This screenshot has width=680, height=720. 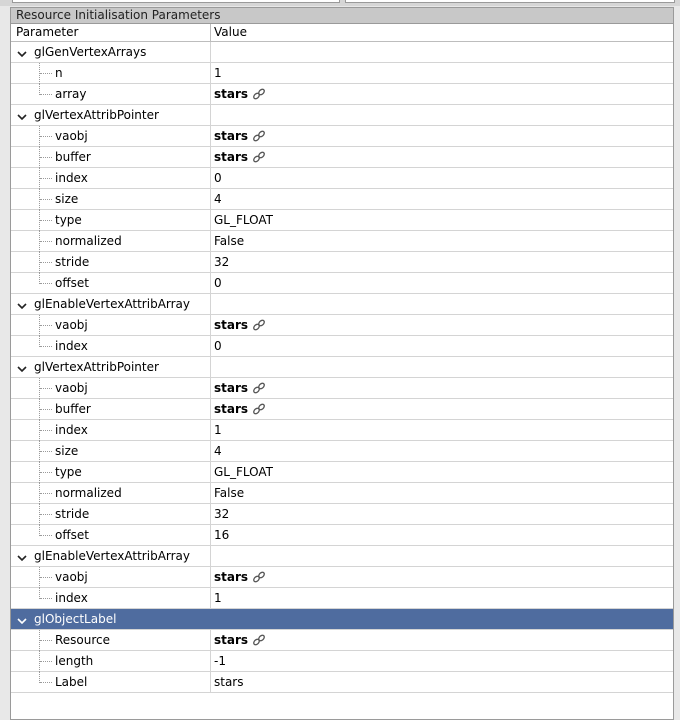 I want to click on value-cell: 32, so click(x=442, y=514).